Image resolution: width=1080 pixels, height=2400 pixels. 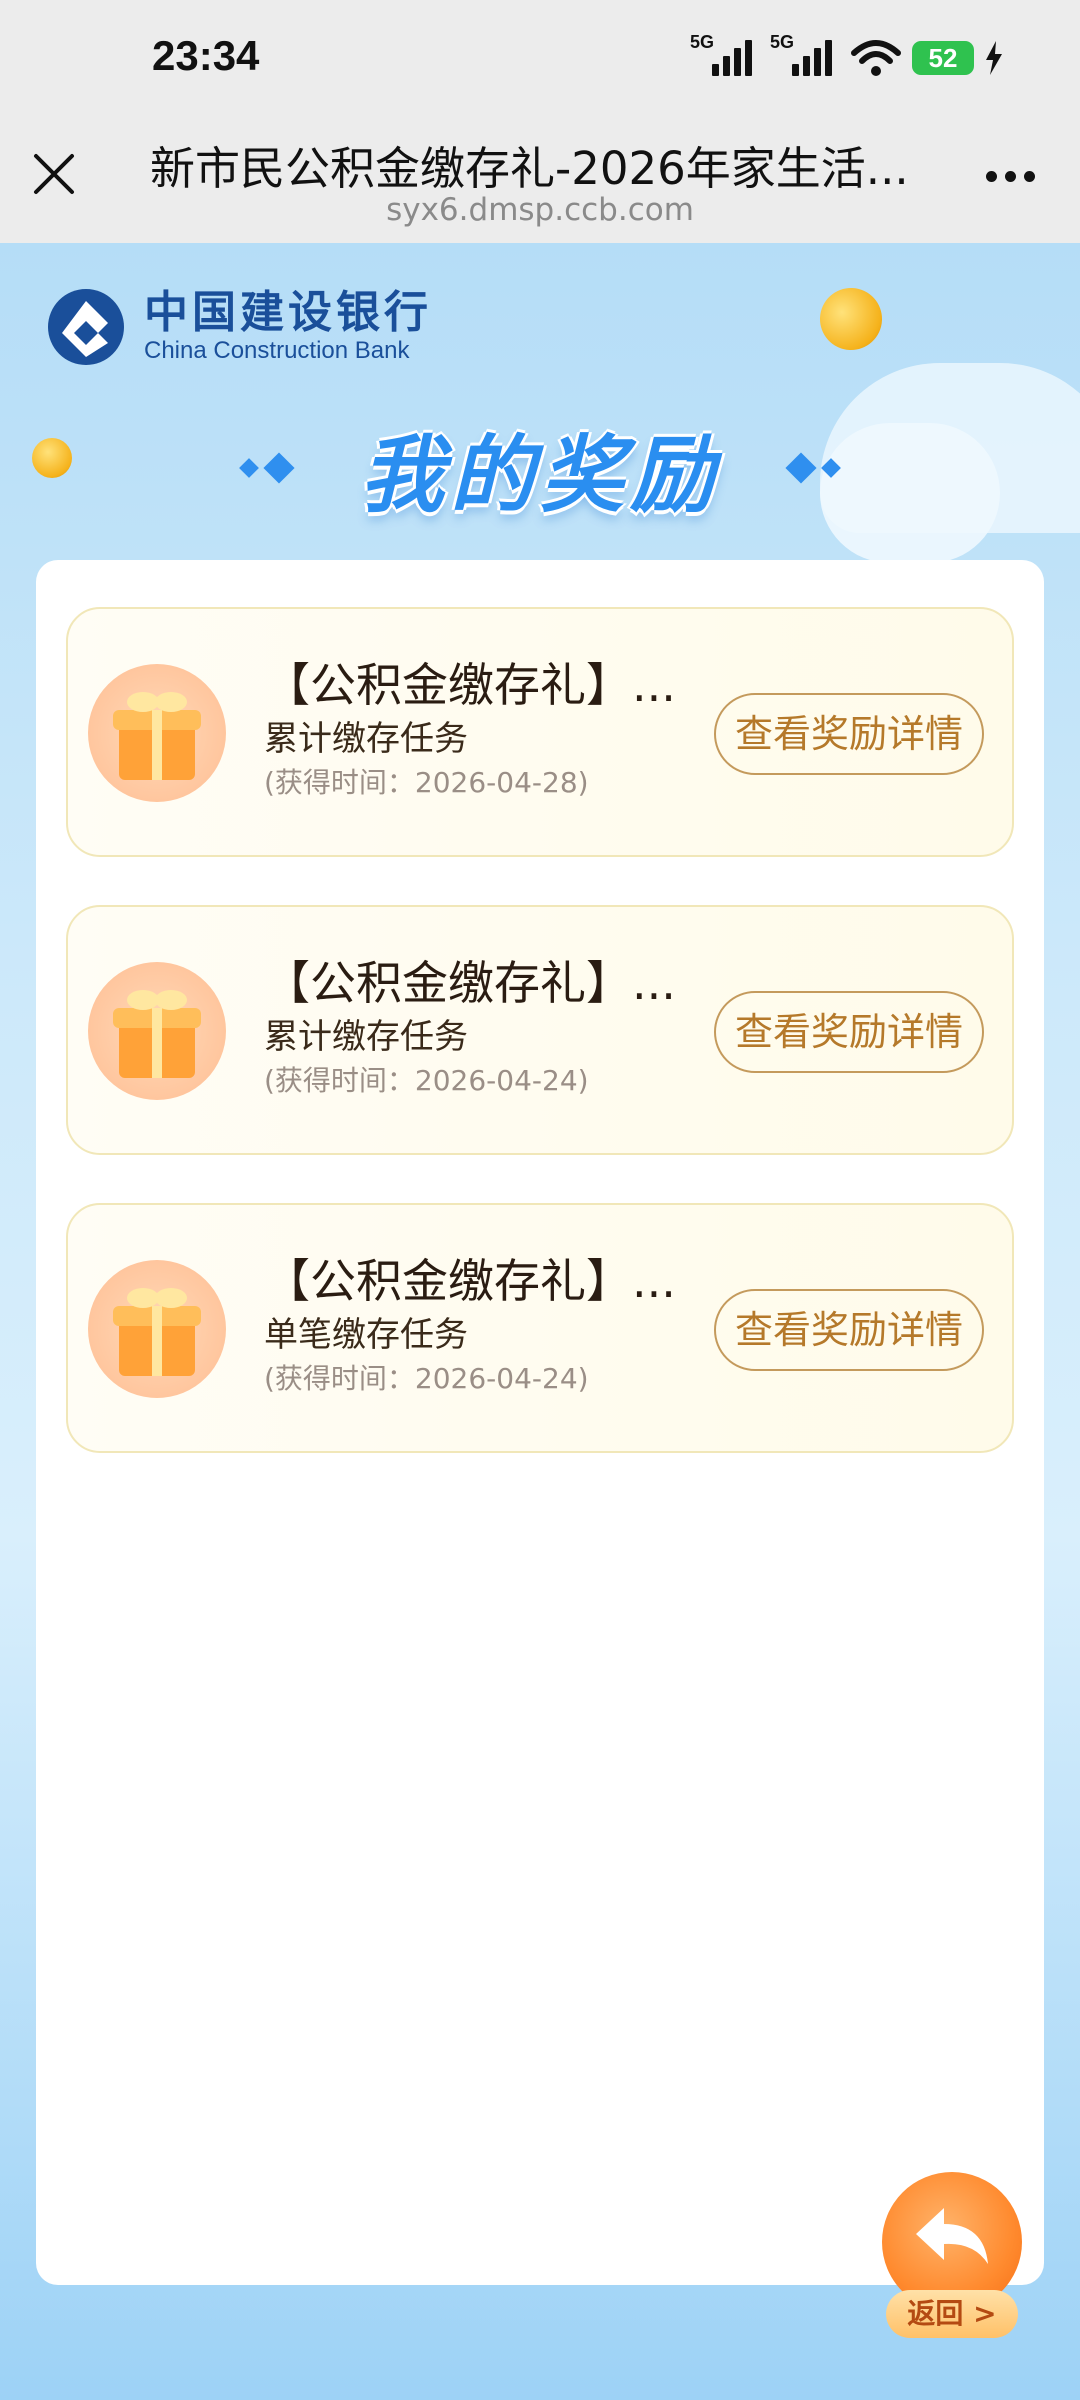 I want to click on ccb-logo: 中国建设银行 China Construction Bank, so click(x=239, y=327).